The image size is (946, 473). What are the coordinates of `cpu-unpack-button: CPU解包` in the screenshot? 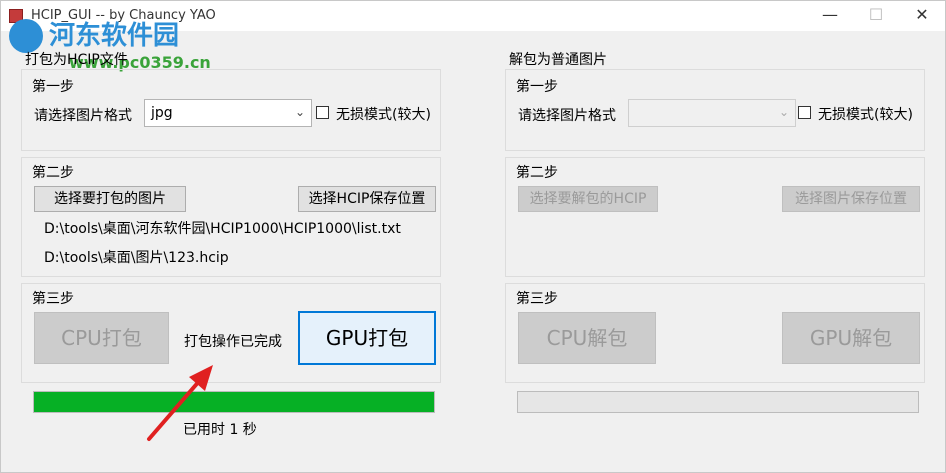 It's located at (587, 338).